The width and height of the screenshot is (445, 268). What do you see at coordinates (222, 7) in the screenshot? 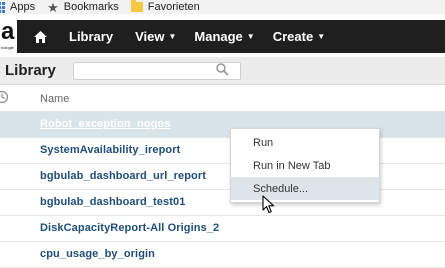
I see `bookmarks-bar: Apps ★ Bookmarks Favorieten` at bounding box center [222, 7].